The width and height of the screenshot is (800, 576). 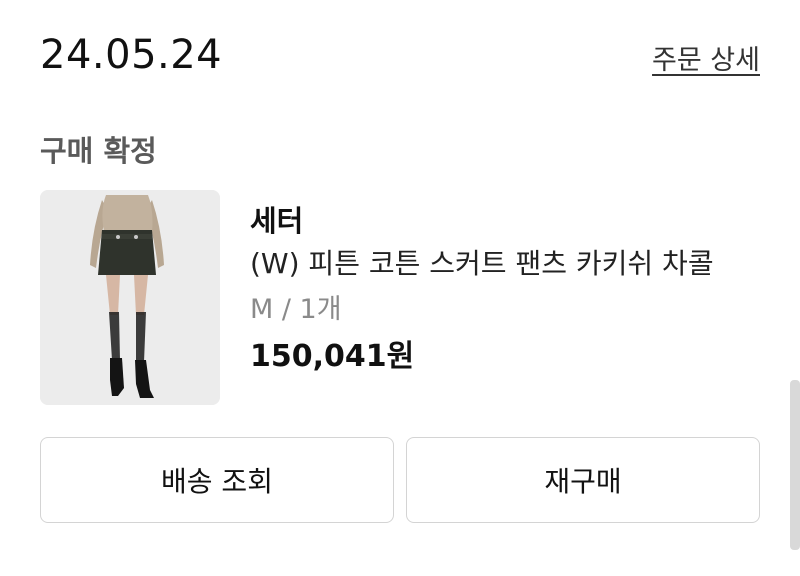 What do you see at coordinates (510, 221) in the screenshot?
I see `brand-name: 세터` at bounding box center [510, 221].